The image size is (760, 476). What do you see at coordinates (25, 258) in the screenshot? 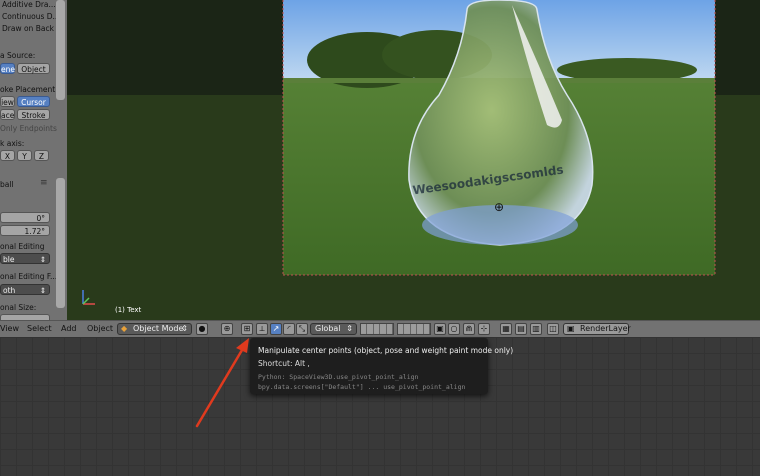
I see `proportional-editing-dropdown: ble ⇕` at bounding box center [25, 258].